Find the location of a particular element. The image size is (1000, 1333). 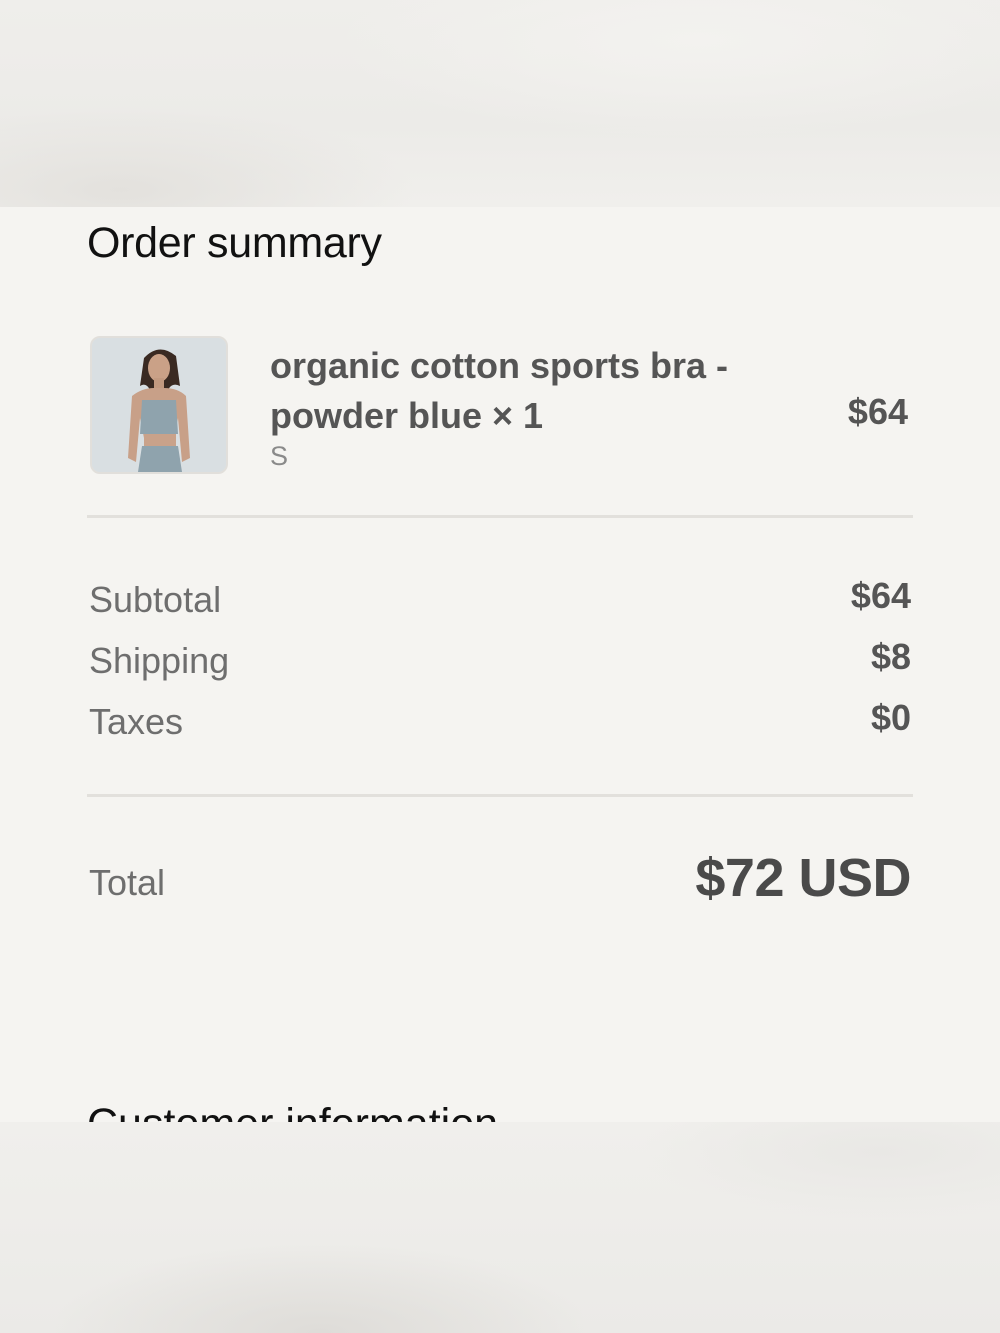

total-label: Total is located at coordinates (127, 882).